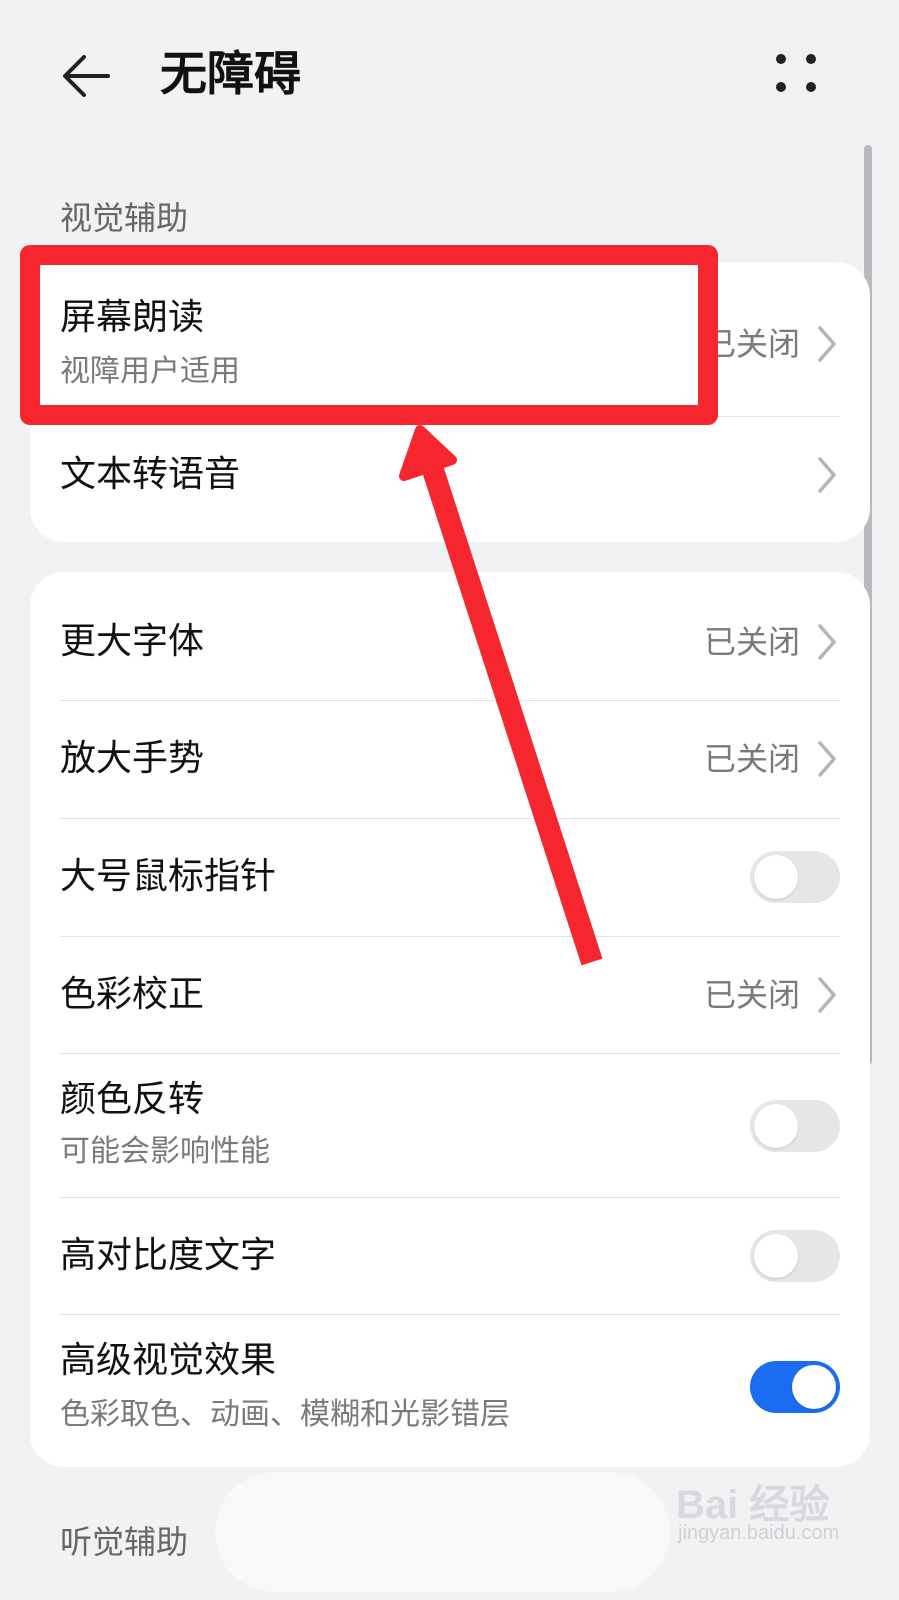 This screenshot has height=1600, width=899. What do you see at coordinates (450, 1125) in the screenshot?
I see `row-color-inversion: 颜色反转 可能会影响性能` at bounding box center [450, 1125].